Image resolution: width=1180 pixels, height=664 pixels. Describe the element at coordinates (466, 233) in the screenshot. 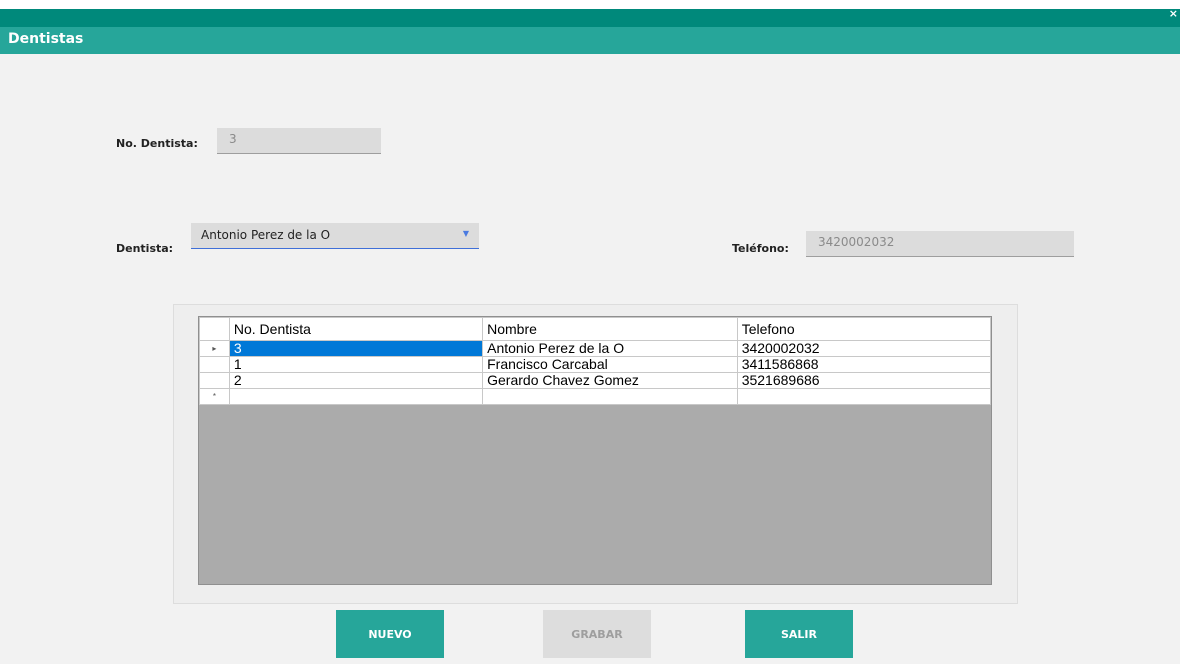

I see `chevron-down-icon: ▼` at that location.